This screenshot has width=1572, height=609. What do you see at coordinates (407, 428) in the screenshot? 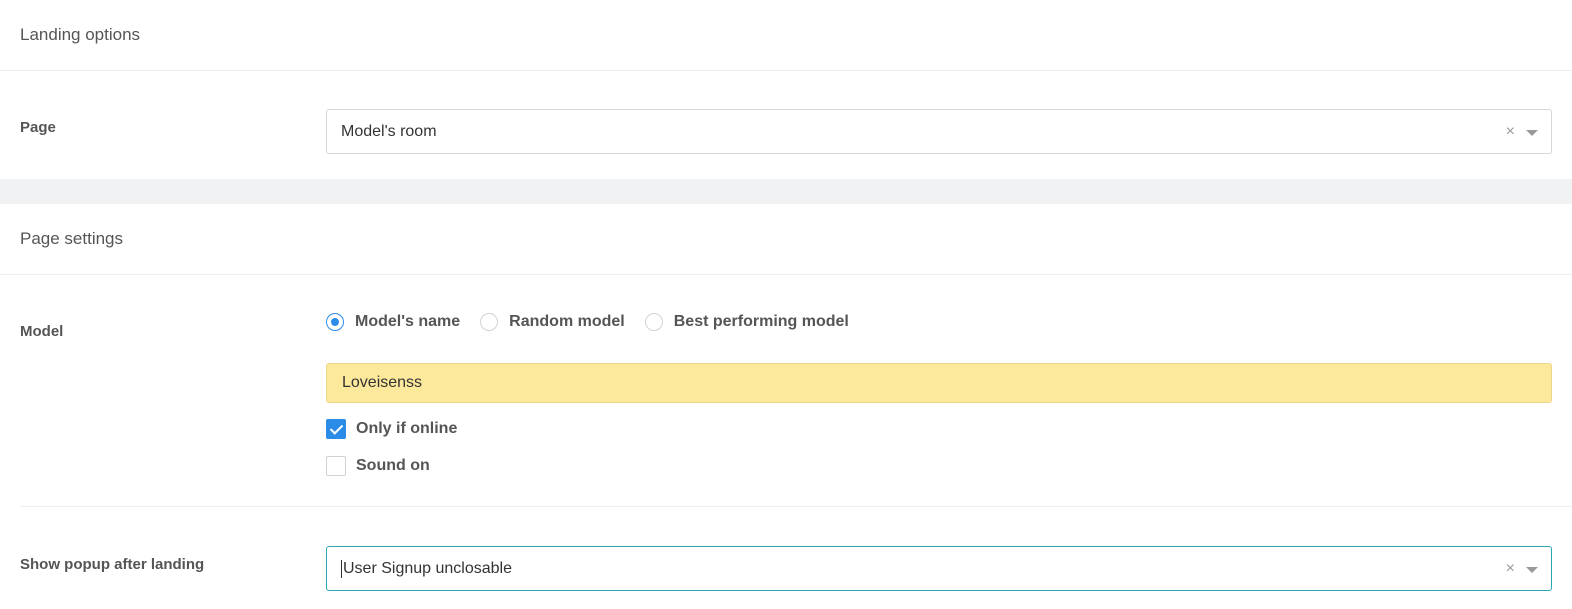
I see `only-if-online-label: Only if online` at bounding box center [407, 428].